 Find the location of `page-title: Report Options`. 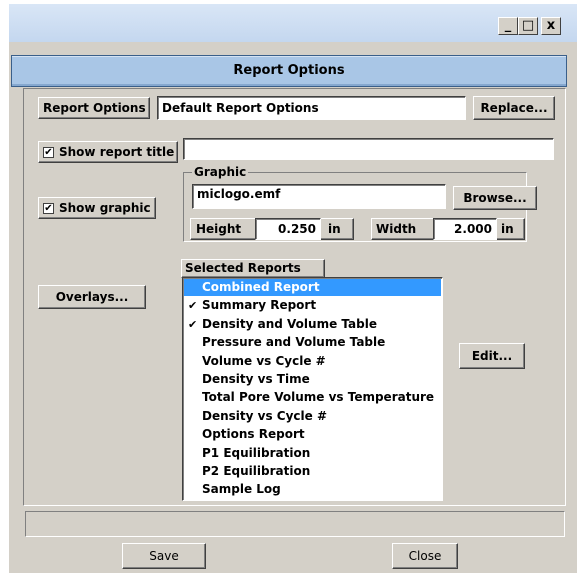

page-title: Report Options is located at coordinates (289, 70).